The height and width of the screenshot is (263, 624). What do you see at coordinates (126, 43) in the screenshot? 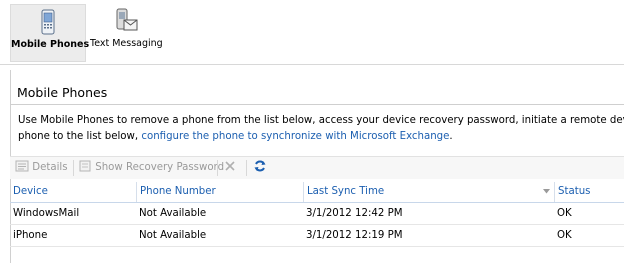
I see `tab-label-text-messaging: Text Messaging` at bounding box center [126, 43].